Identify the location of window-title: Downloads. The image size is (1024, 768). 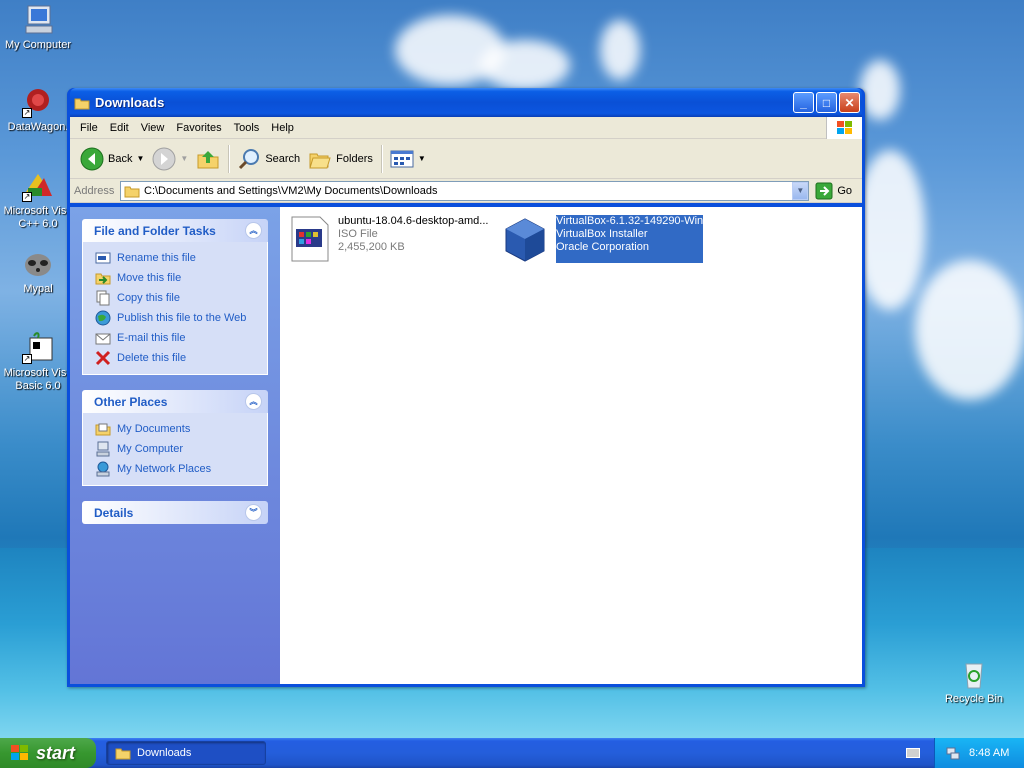
(130, 102).